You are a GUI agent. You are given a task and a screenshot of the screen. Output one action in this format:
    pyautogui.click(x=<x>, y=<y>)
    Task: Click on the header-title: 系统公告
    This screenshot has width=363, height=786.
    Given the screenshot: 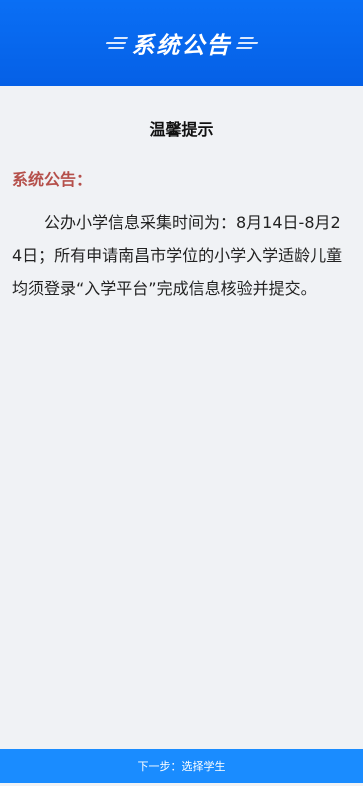 What is the action you would take?
    pyautogui.click(x=181, y=46)
    